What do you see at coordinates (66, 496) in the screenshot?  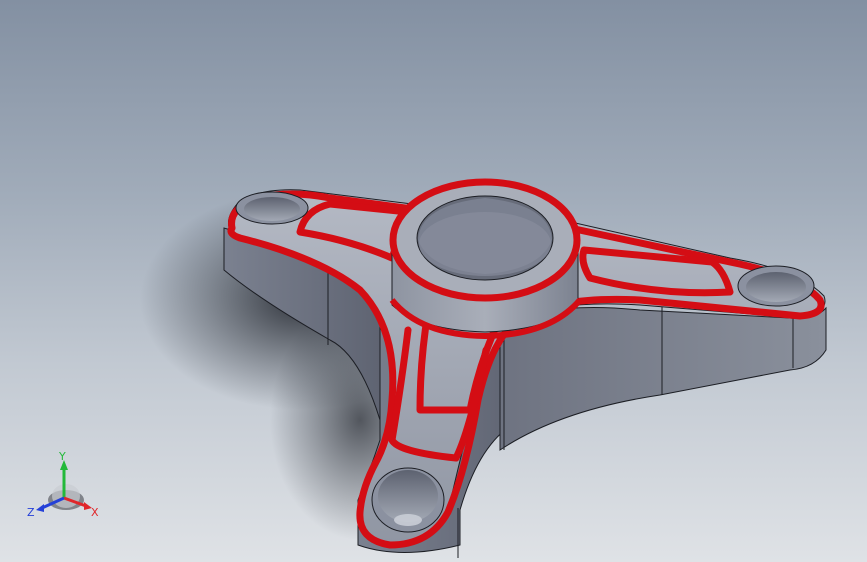 I see `triad-base-disc-highlight` at bounding box center [66, 496].